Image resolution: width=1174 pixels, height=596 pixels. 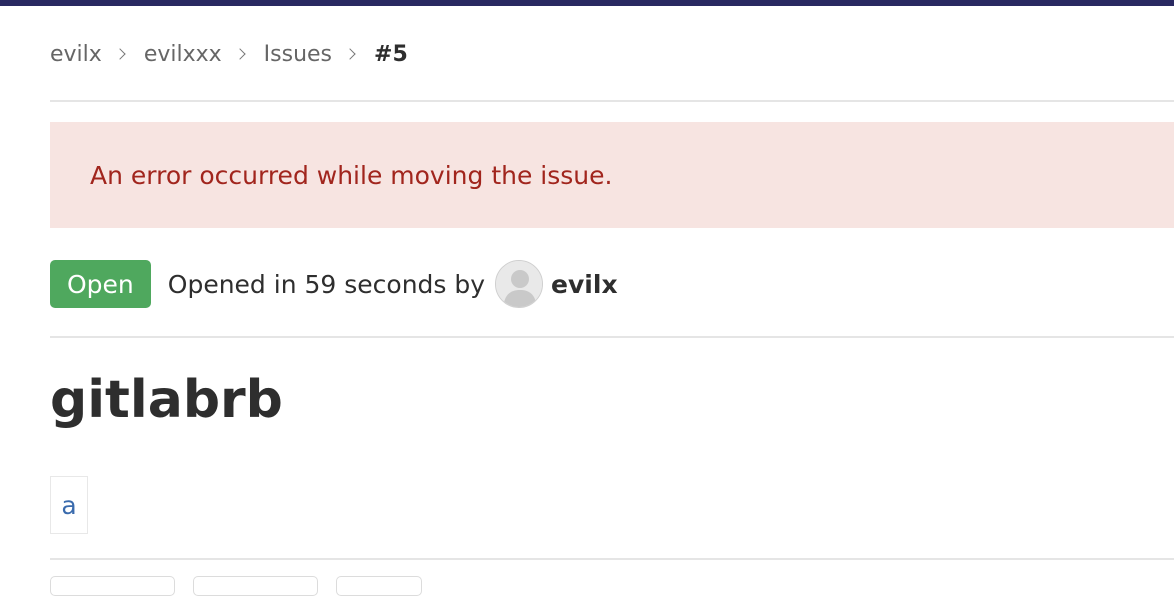 I want to click on issue-title: gitlabrb, so click(x=166, y=400).